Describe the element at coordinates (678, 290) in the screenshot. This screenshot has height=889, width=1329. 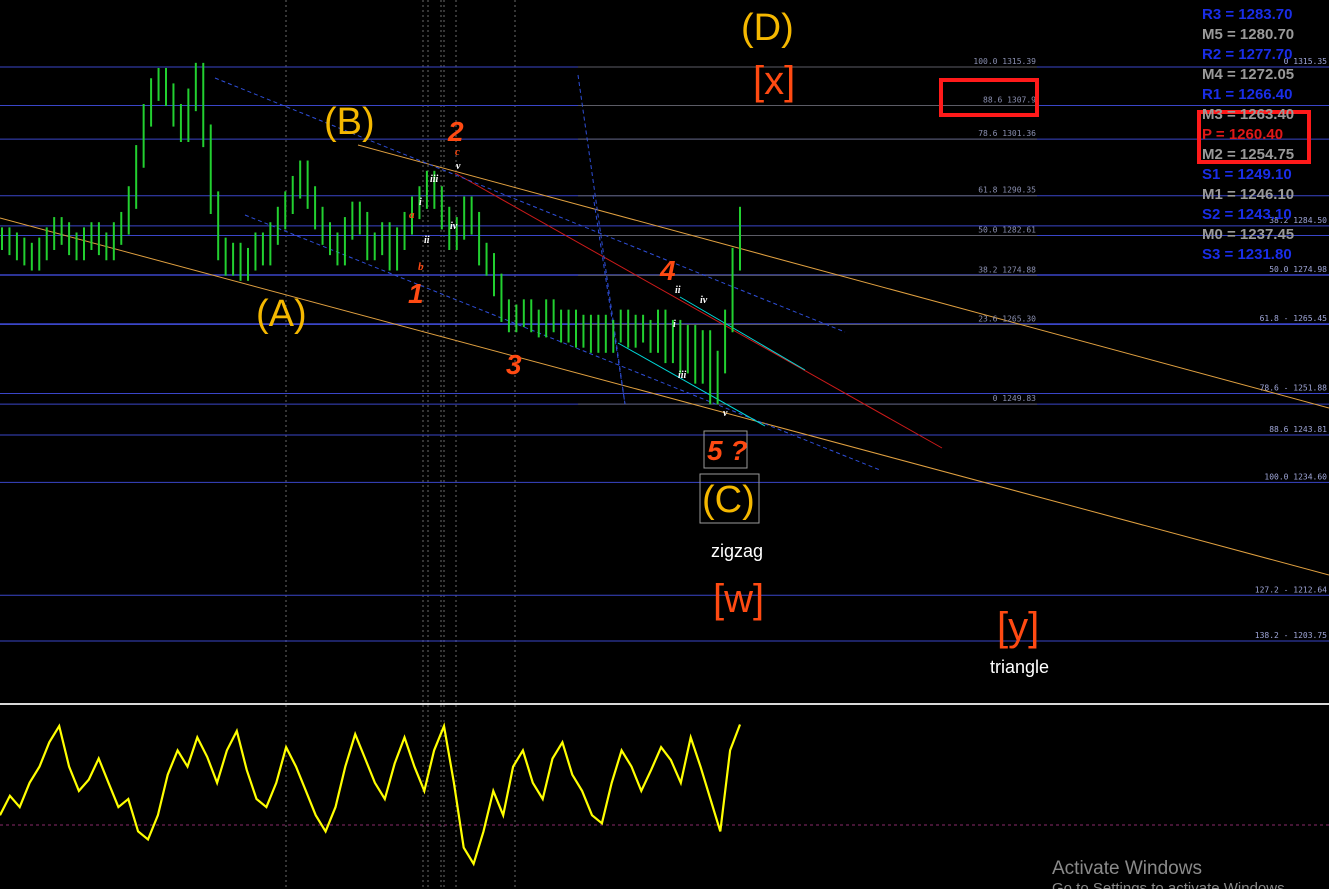
I see `minor-ii-2: ii` at that location.